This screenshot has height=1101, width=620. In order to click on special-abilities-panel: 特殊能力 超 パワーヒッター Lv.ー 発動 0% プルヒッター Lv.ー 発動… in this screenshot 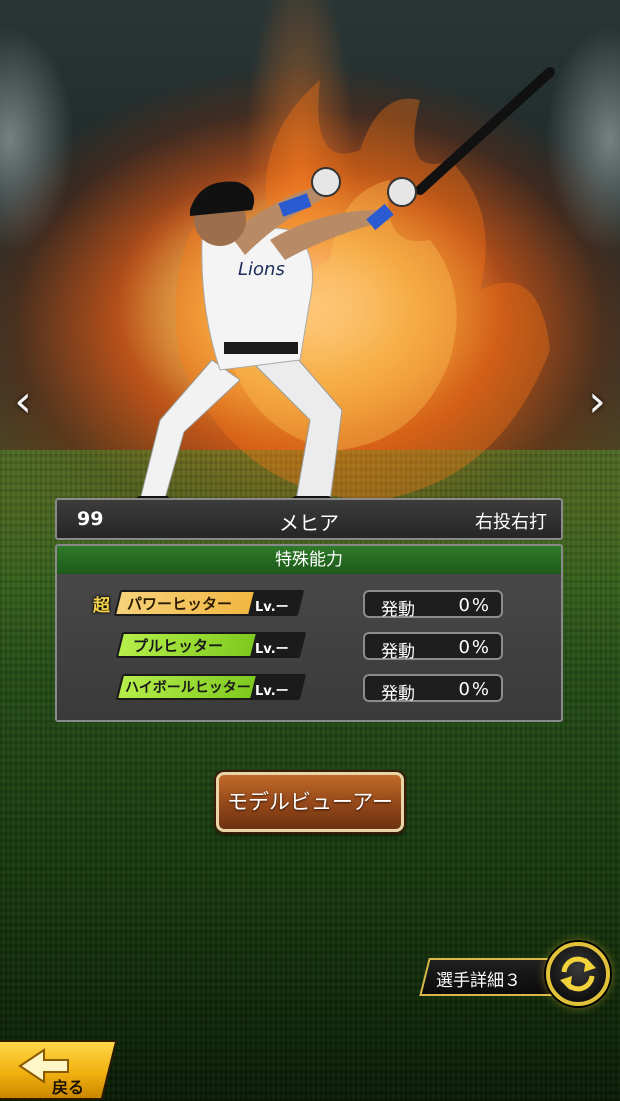, I will do `click(309, 633)`.